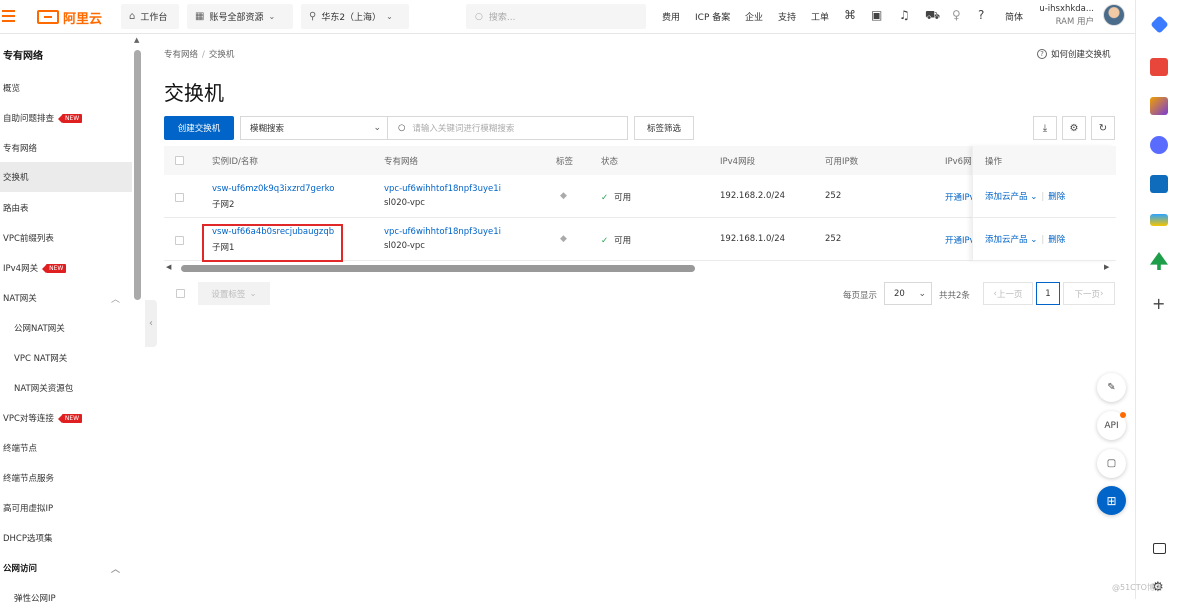  Describe the element at coordinates (508, 128) in the screenshot. I see `search-input: ○ 请输入关键词进行模糊搜索` at that location.